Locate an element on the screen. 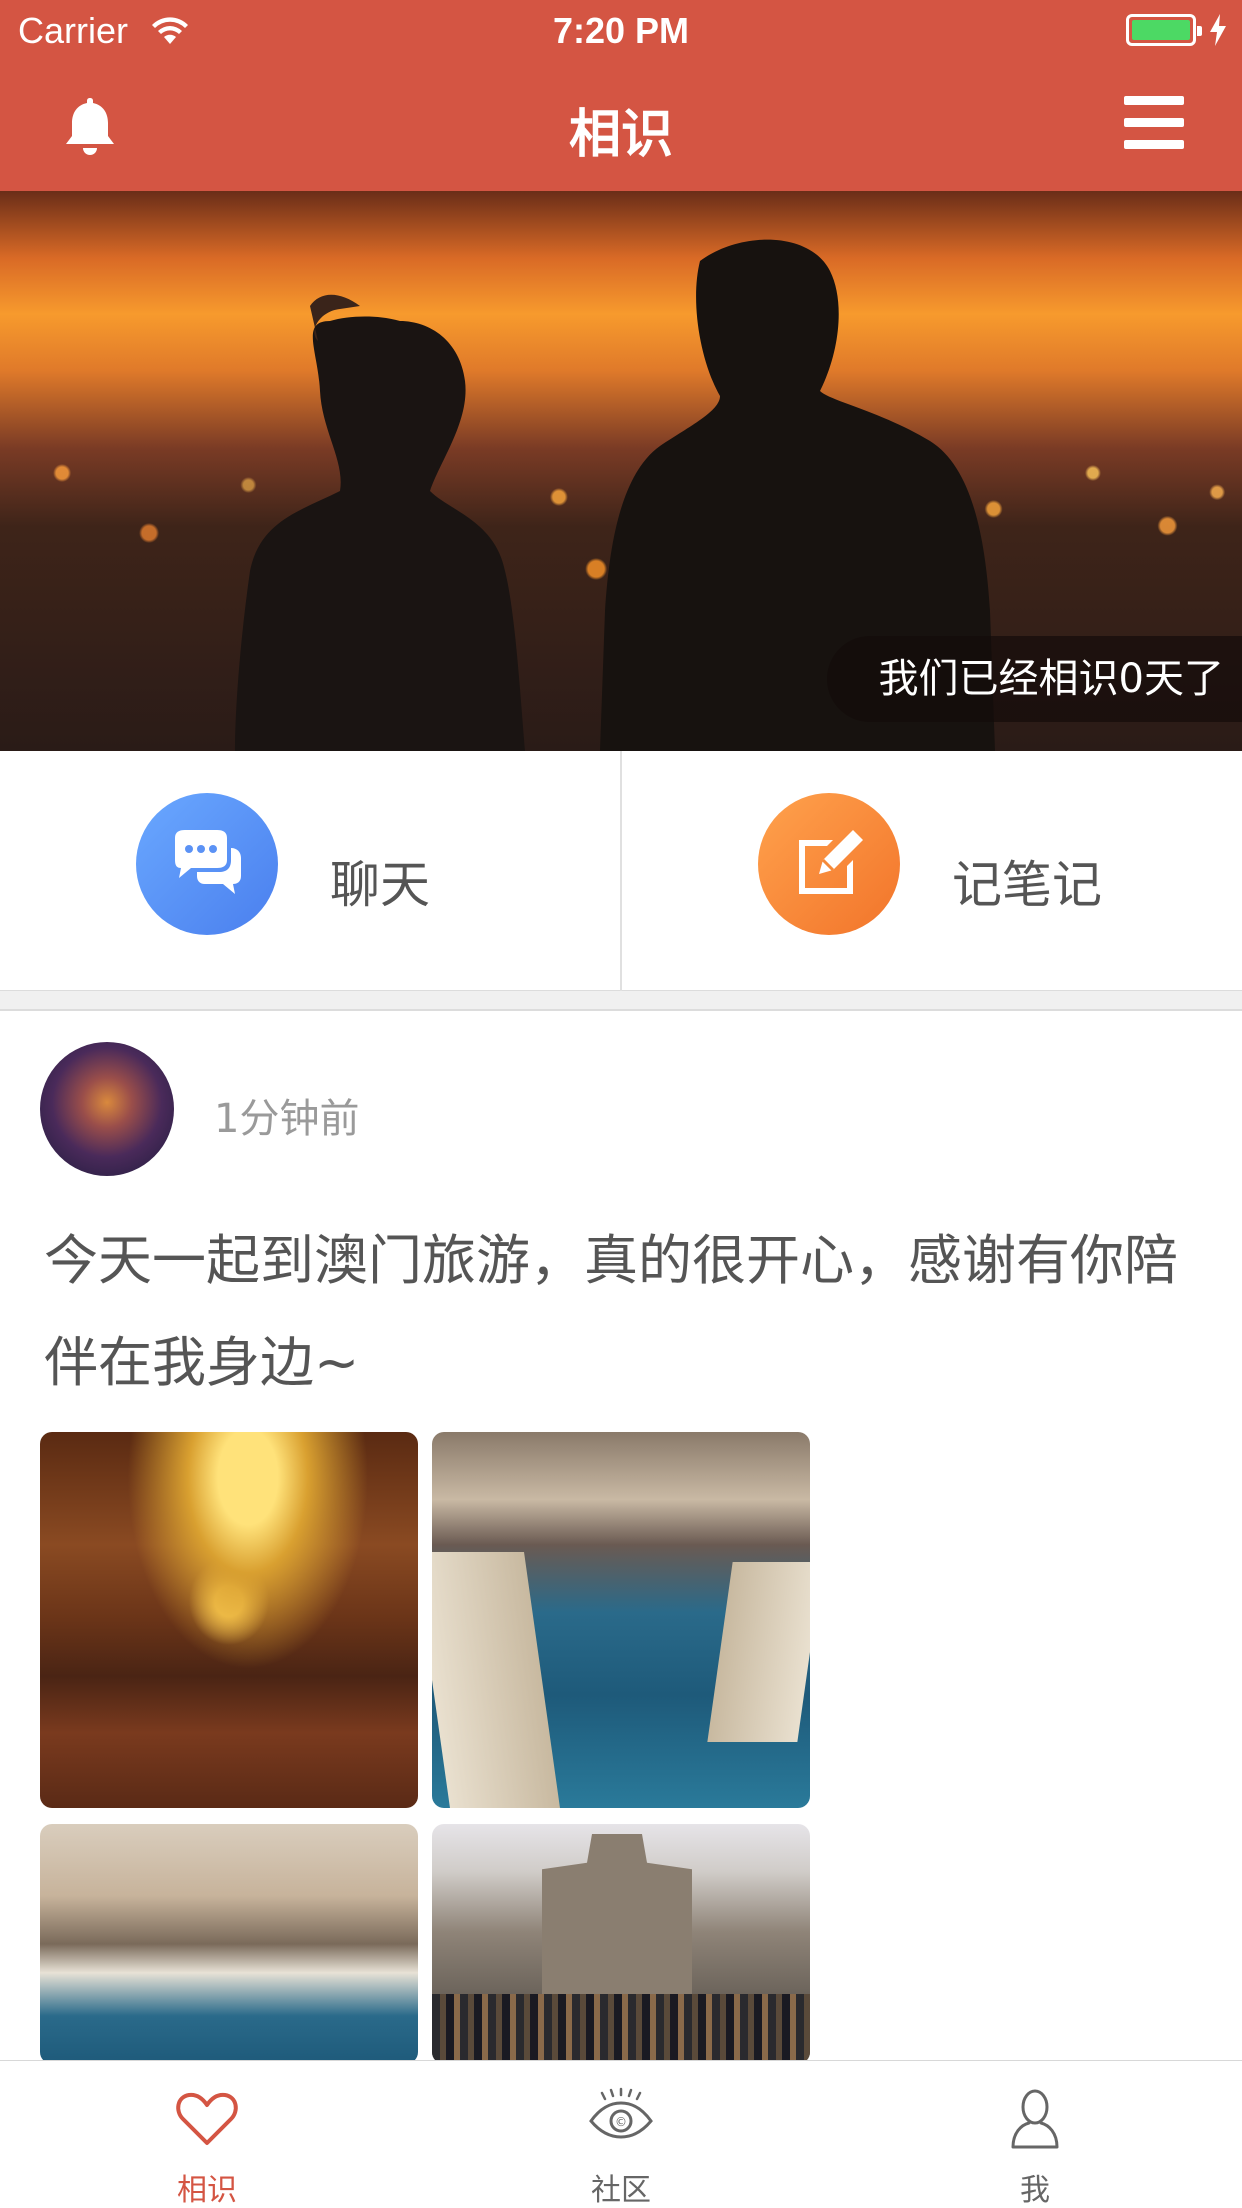 This screenshot has height=2208, width=1242. charging-bolt-icon is located at coordinates (1218, 30).